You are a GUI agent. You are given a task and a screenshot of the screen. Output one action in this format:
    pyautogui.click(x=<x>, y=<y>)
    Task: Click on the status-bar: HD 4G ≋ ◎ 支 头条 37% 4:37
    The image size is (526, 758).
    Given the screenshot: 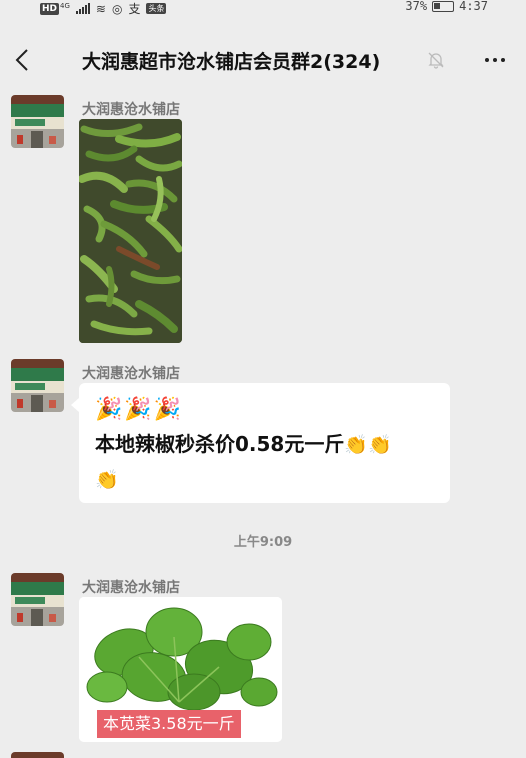 What is the action you would take?
    pyautogui.click(x=263, y=8)
    